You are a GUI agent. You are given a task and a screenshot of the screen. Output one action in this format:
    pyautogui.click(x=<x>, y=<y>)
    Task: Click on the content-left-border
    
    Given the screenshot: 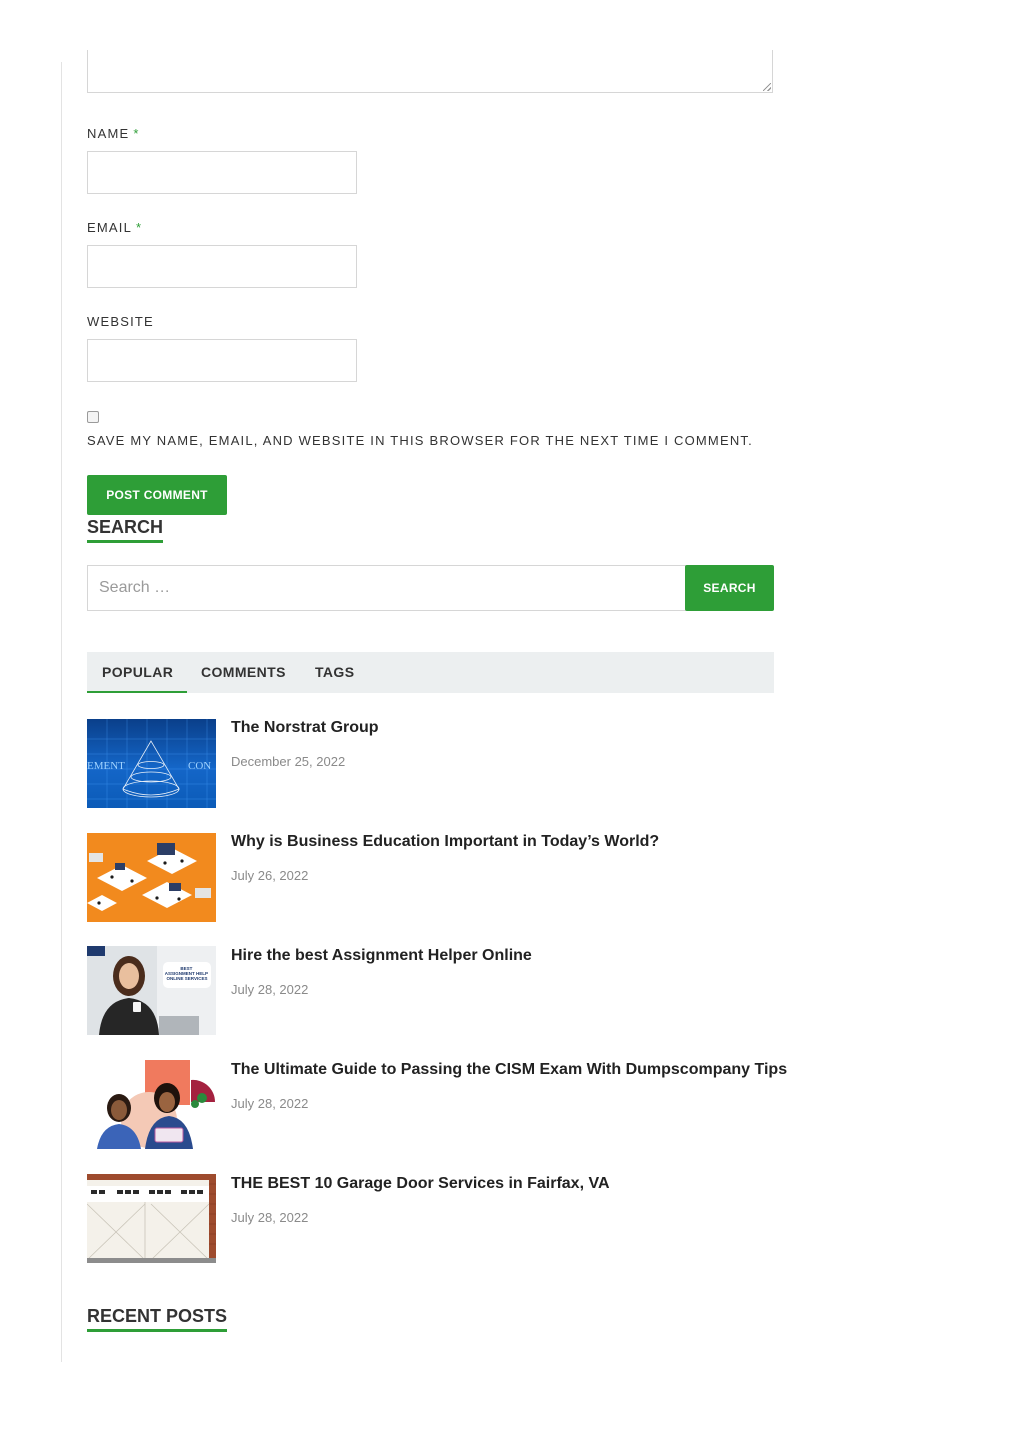 What is the action you would take?
    pyautogui.click(x=61, y=712)
    